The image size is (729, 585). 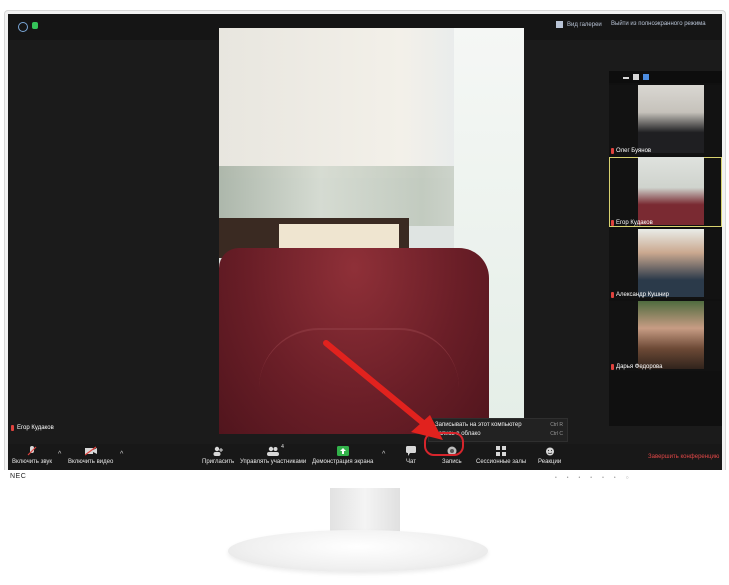 What do you see at coordinates (556, 425) in the screenshot?
I see `record-local-shortcut: Ctrl R` at bounding box center [556, 425].